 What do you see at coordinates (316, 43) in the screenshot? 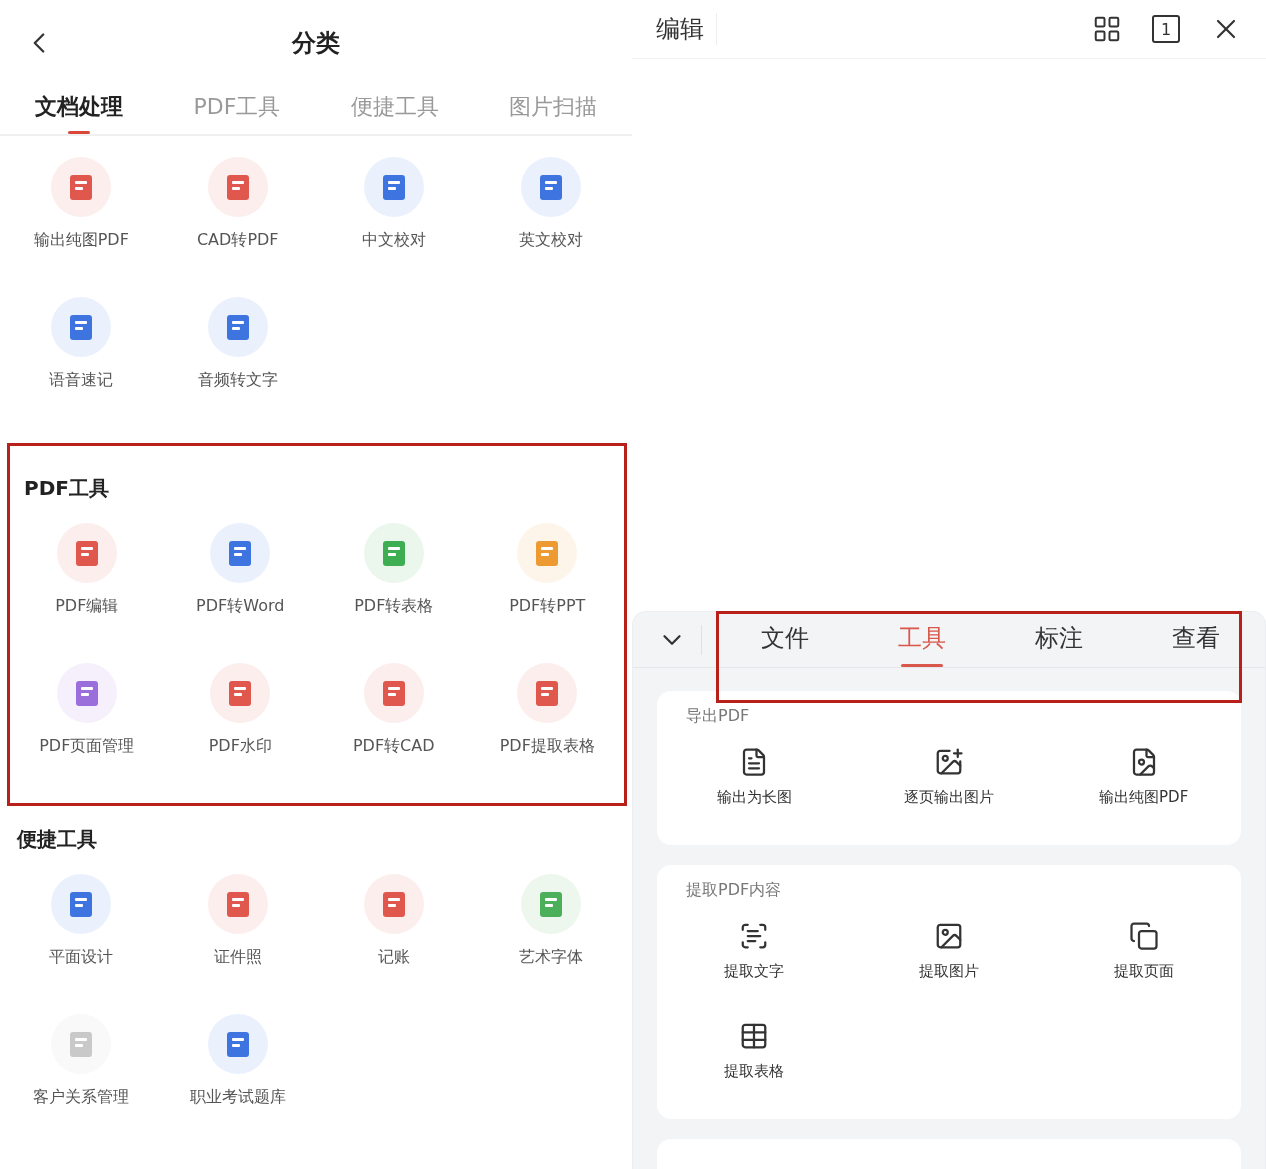
I see `page-title: 分类` at bounding box center [316, 43].